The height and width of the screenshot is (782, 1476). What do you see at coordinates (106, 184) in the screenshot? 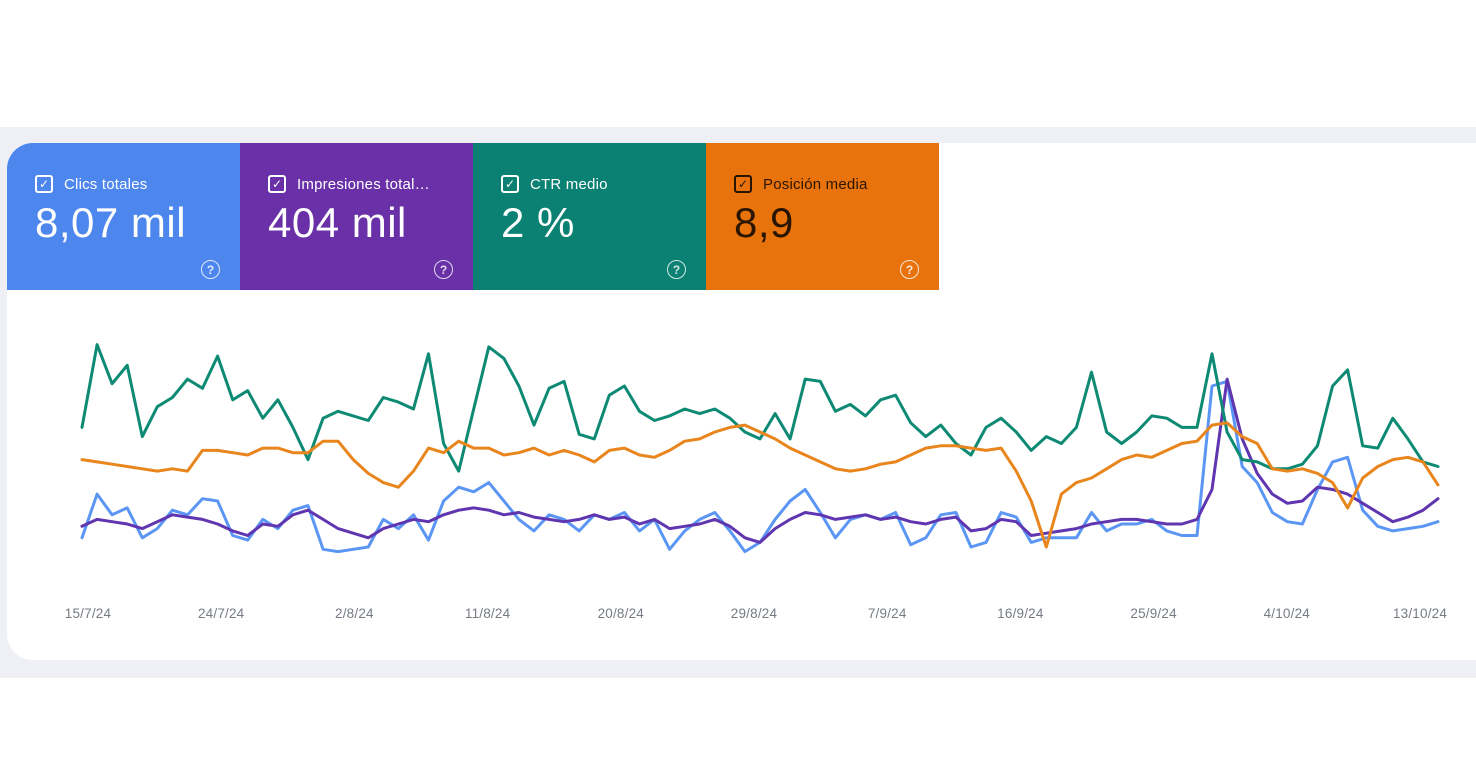
I see `card-label: Clics totales` at bounding box center [106, 184].